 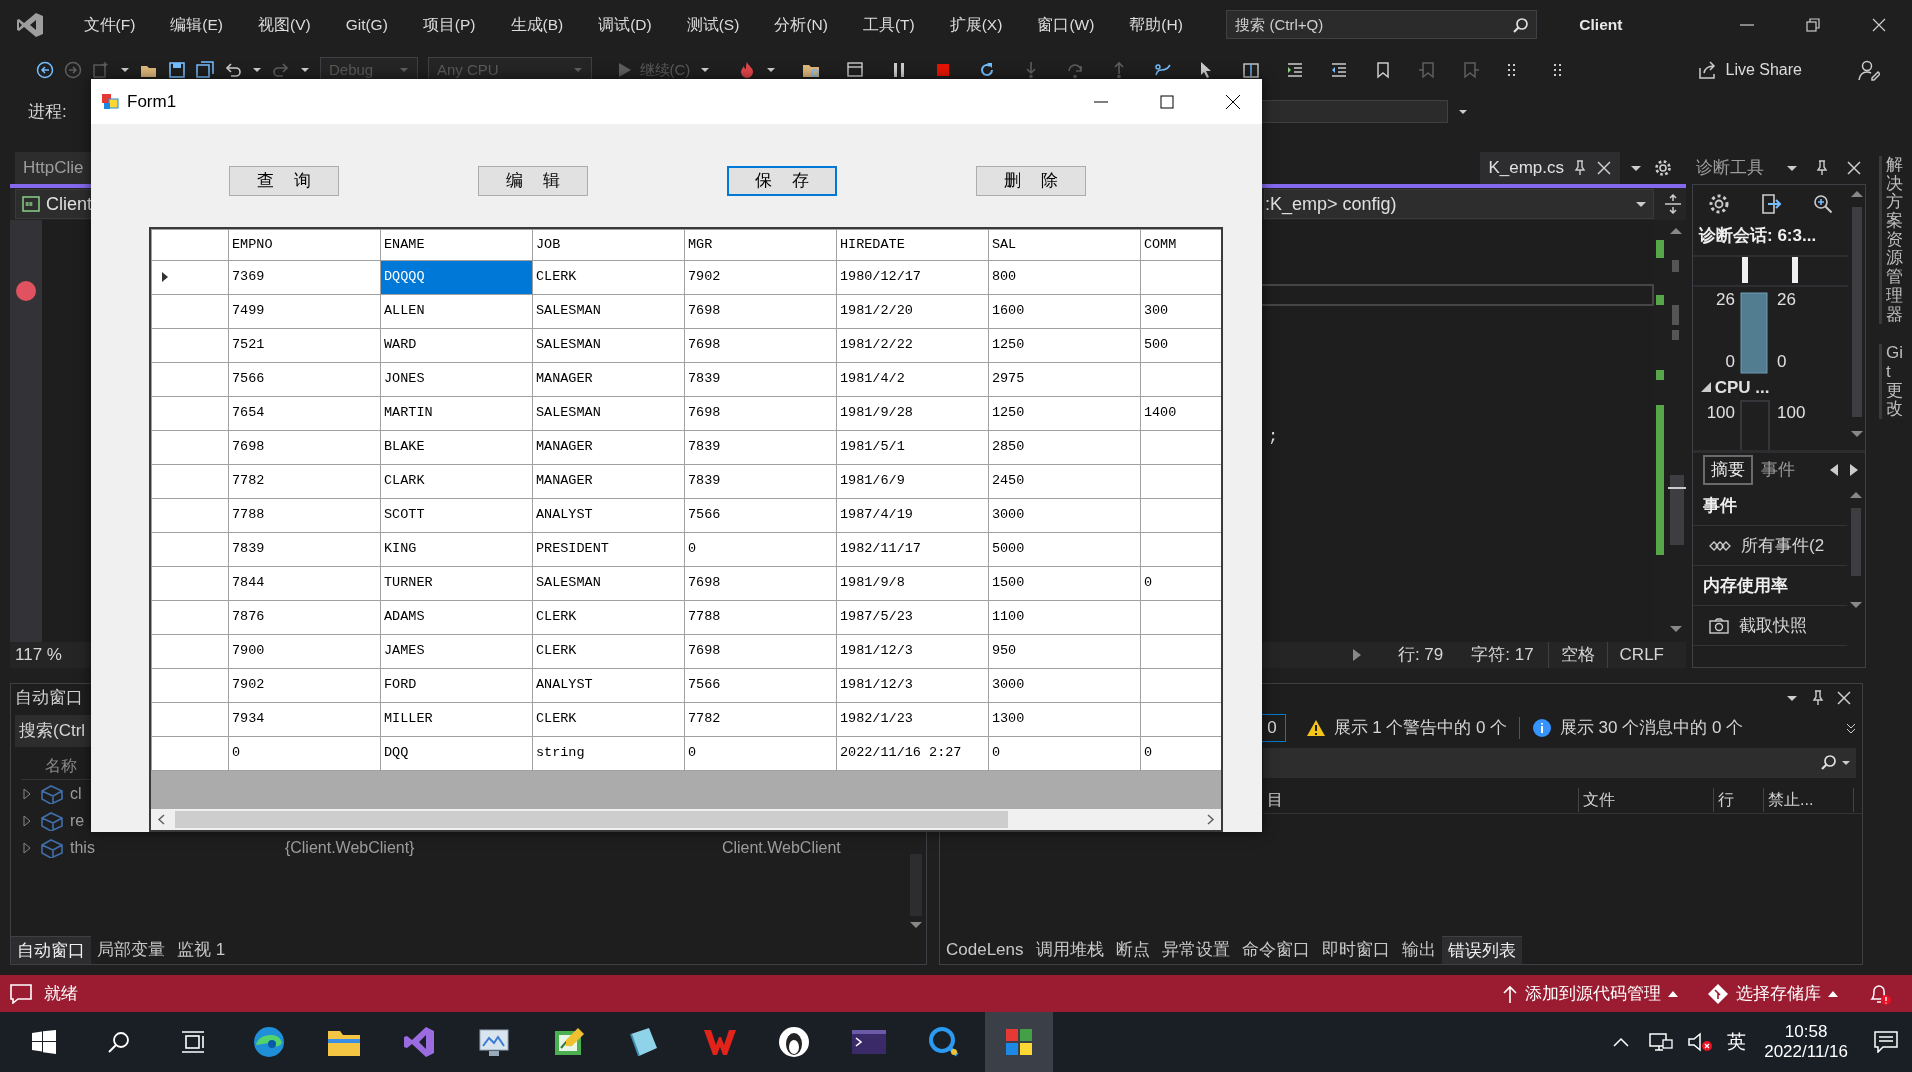 I want to click on feedback-person-icon, so click(x=1869, y=70).